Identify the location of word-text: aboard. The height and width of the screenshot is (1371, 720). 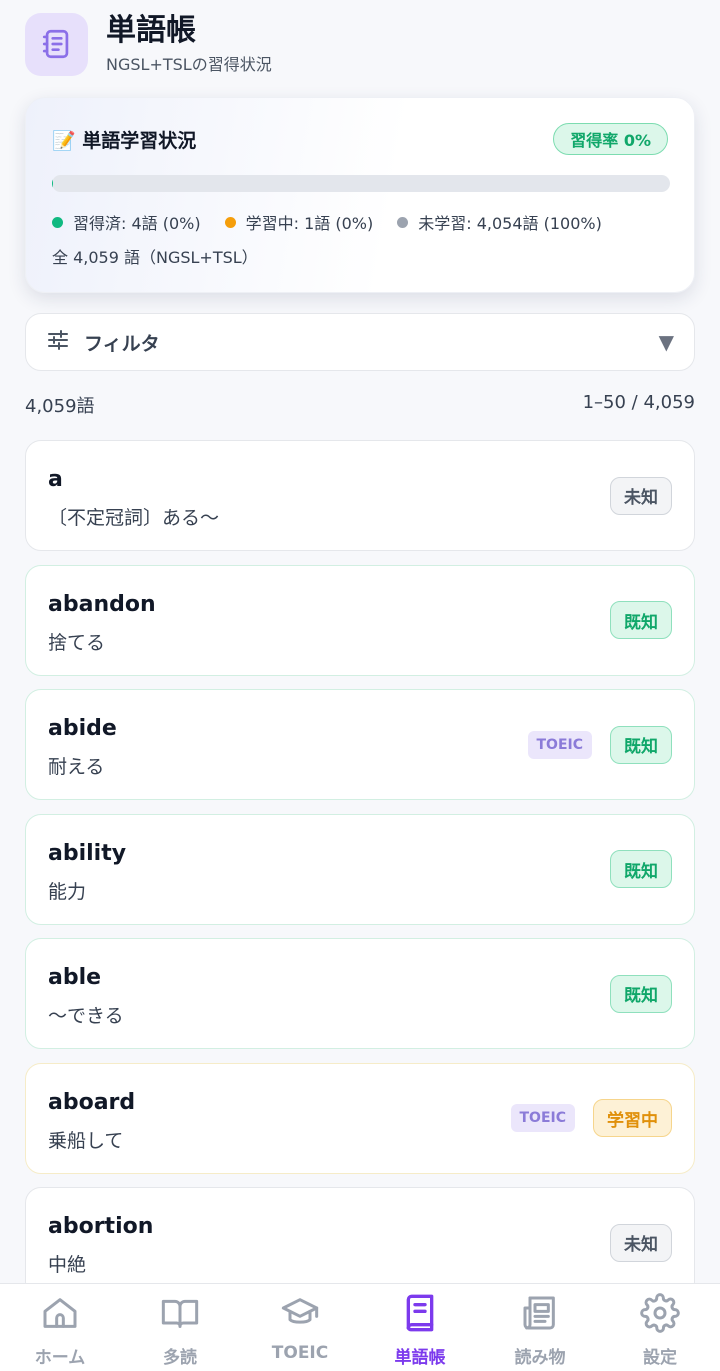
(92, 1102).